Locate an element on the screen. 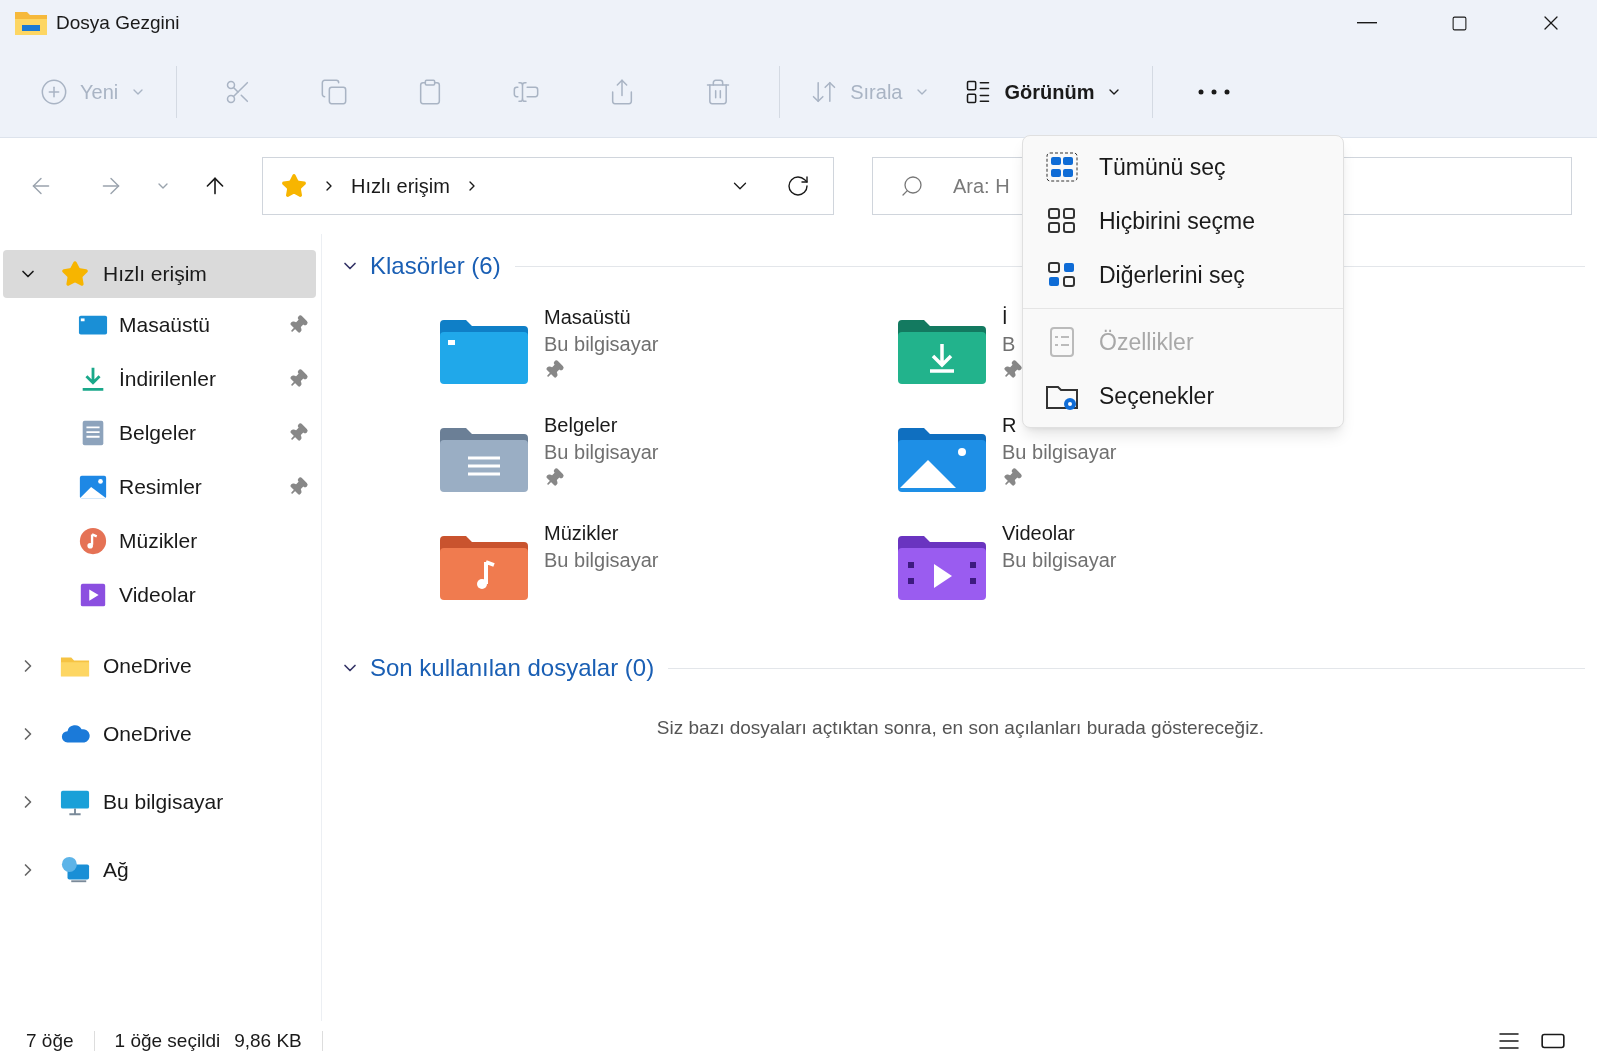 This screenshot has width=1597, height=1061. item-count: 7 öğe is located at coordinates (50, 1040).